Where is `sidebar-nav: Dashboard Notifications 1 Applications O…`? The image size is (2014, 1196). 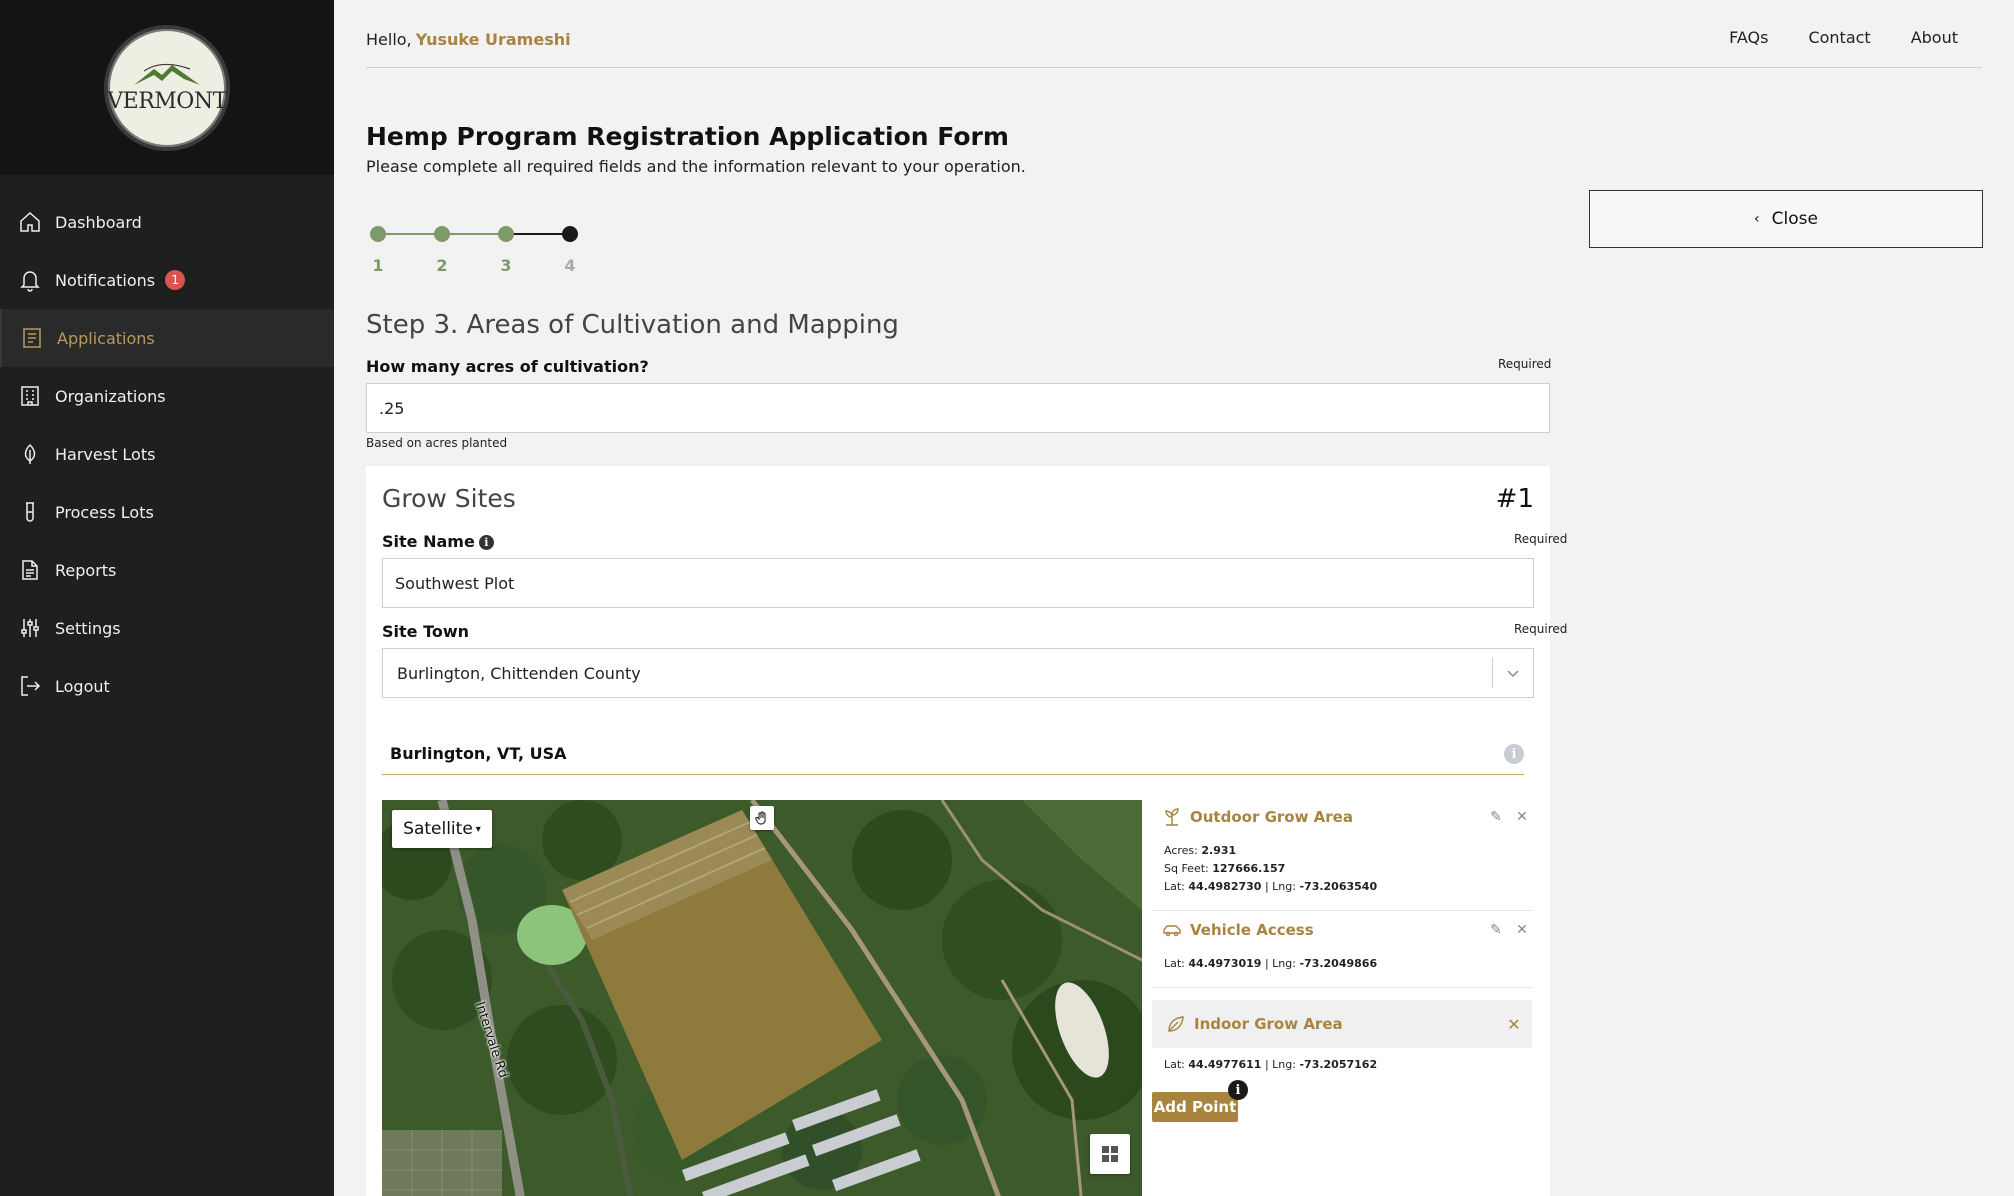
sidebar-nav: Dashboard Notifications 1 Applications O… is located at coordinates (167, 454).